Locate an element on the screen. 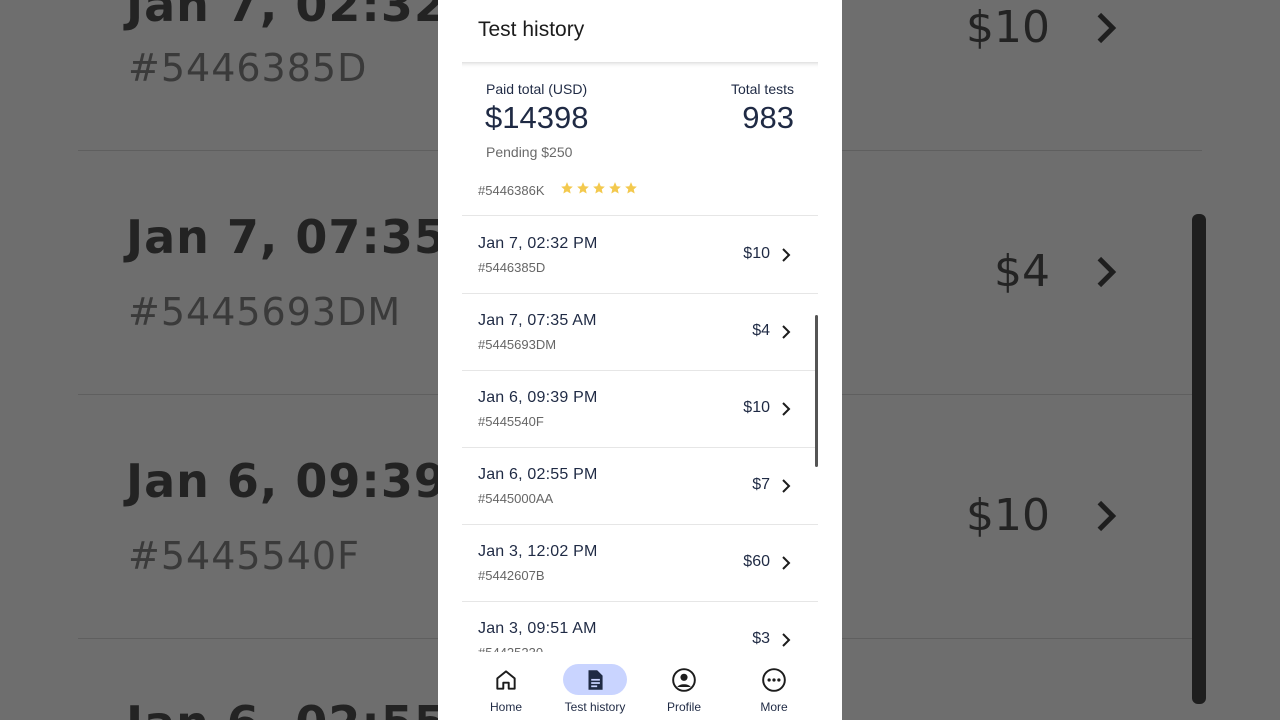  nav-test-history: Test history is located at coordinates (595, 692).